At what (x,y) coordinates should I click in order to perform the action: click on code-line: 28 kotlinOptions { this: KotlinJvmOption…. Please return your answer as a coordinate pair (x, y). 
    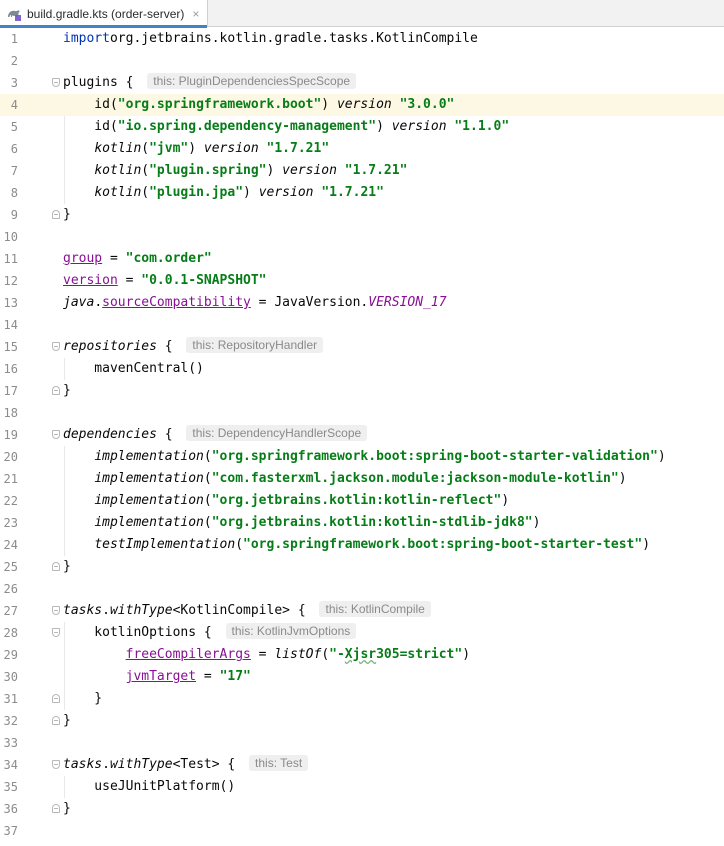
    Looking at the image, I should click on (362, 633).